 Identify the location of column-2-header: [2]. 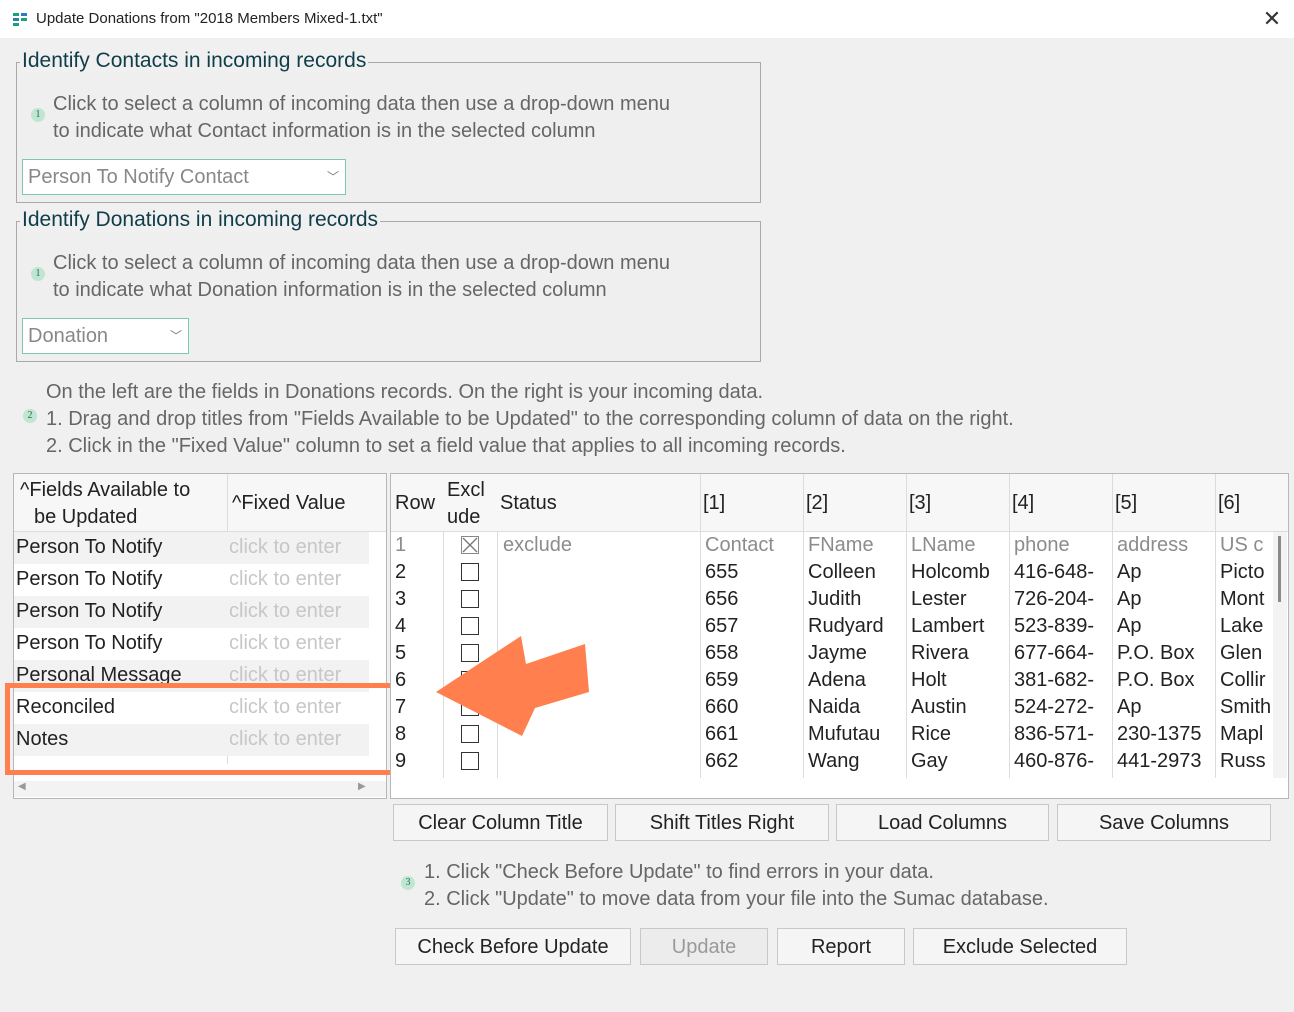
(817, 503).